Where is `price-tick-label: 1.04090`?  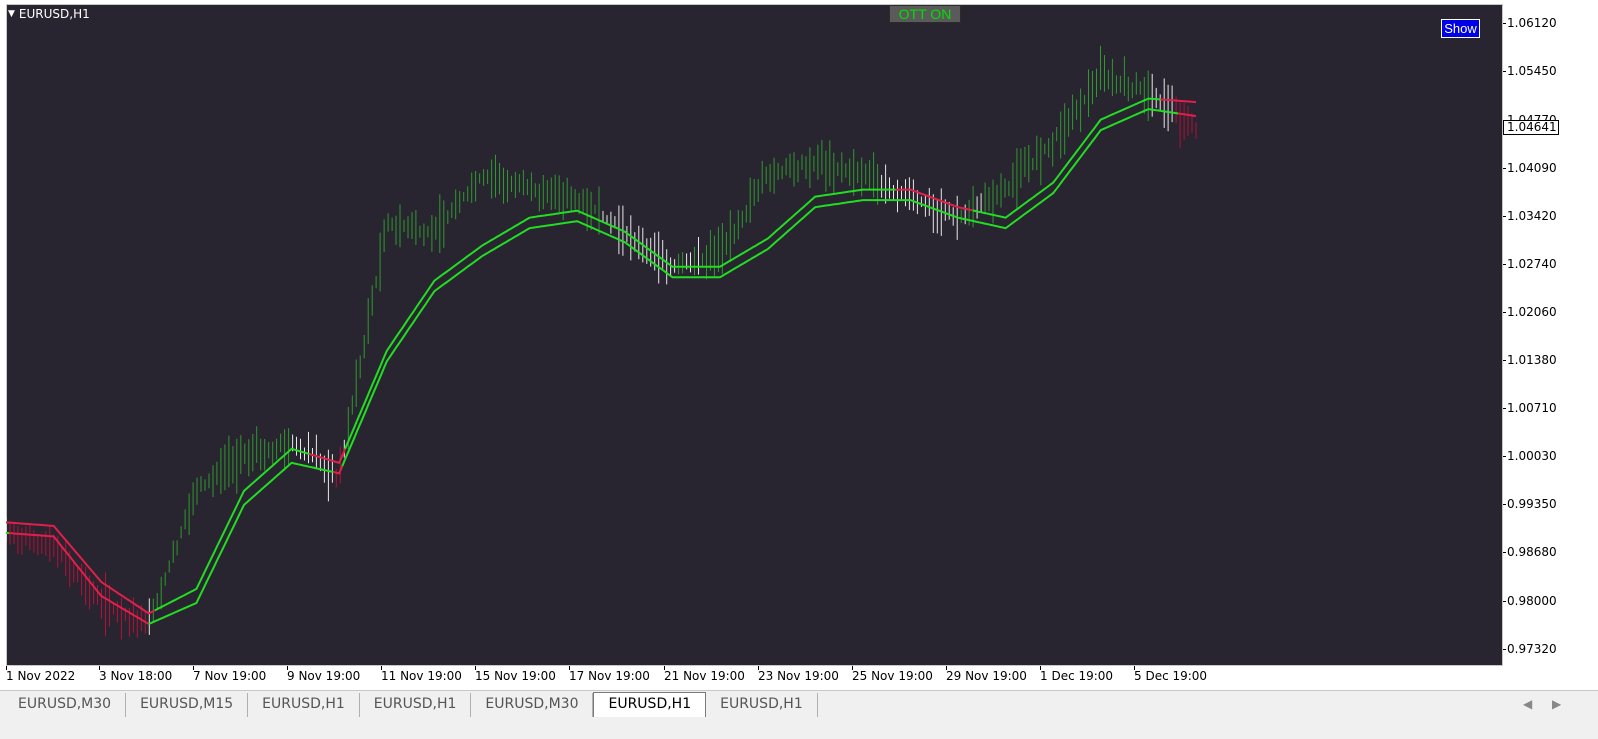 price-tick-label: 1.04090 is located at coordinates (1530, 168).